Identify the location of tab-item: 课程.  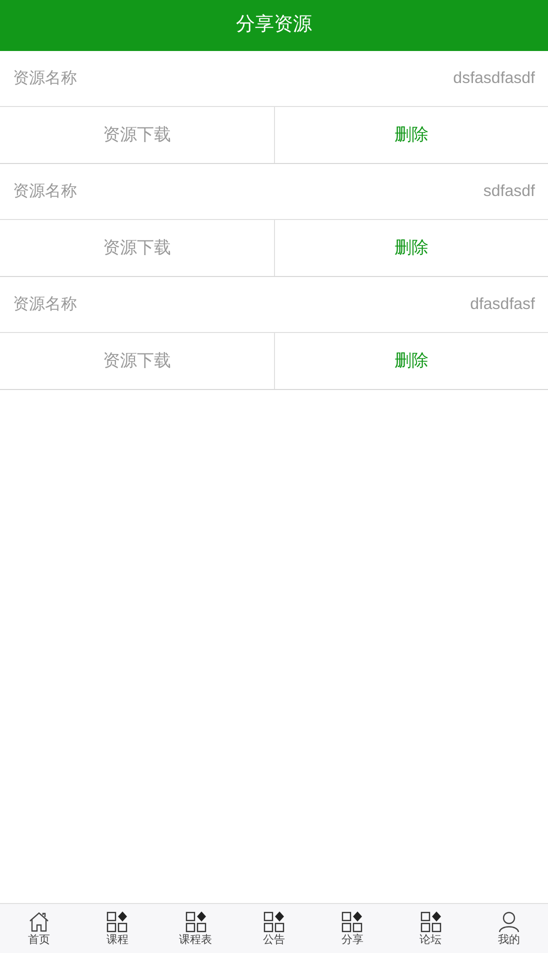
(117, 928).